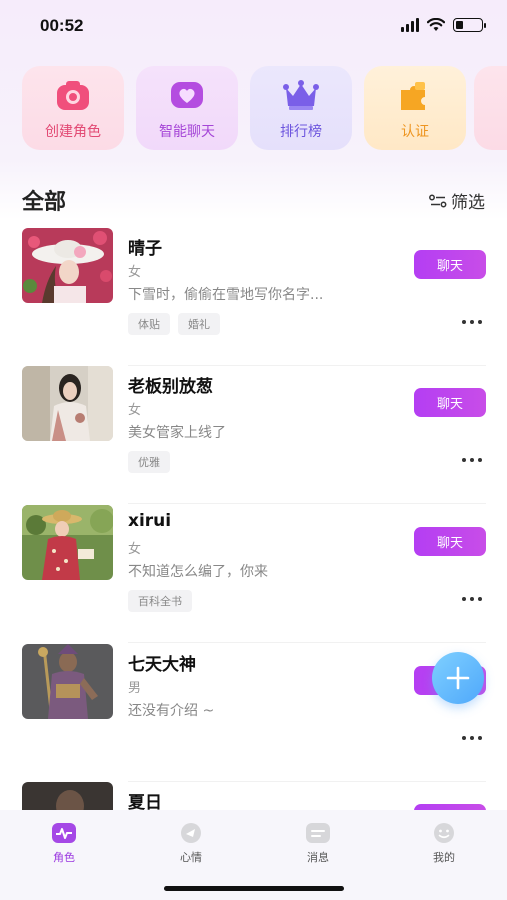 The height and width of the screenshot is (900, 507). I want to click on shortcut-verify: 认证, so click(415, 108).